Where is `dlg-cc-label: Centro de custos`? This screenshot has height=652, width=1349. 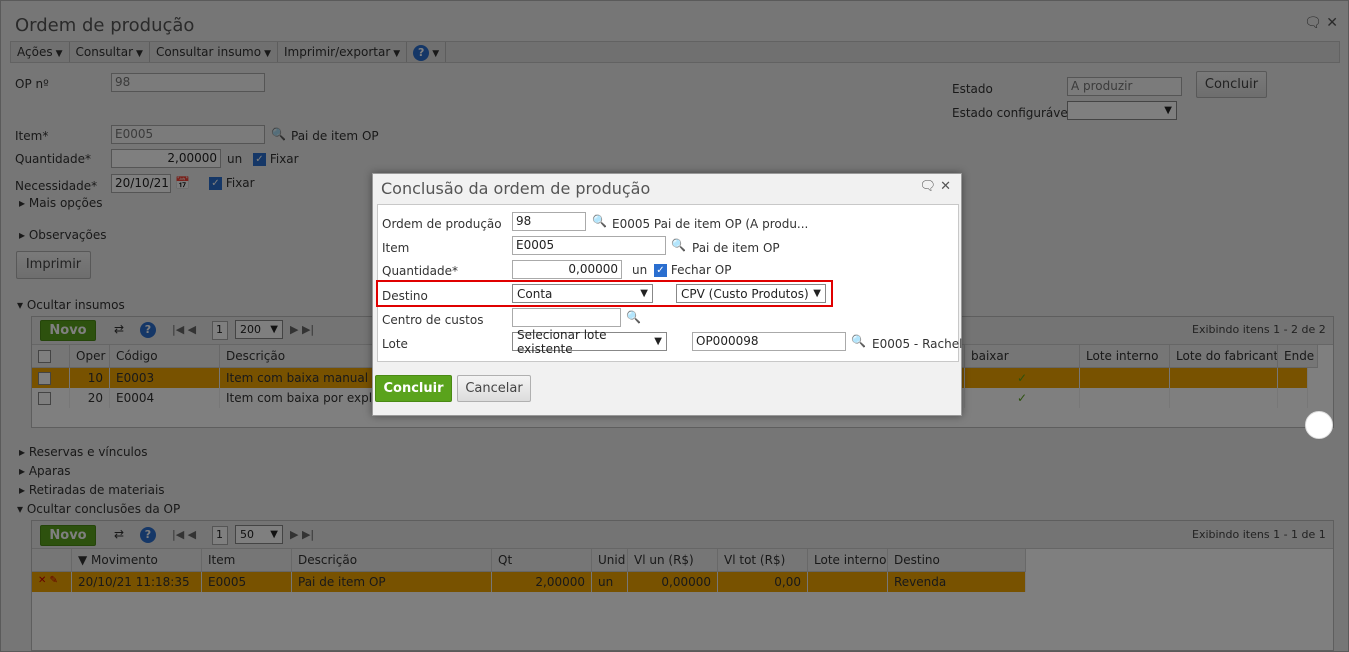 dlg-cc-label: Centro de custos is located at coordinates (433, 320).